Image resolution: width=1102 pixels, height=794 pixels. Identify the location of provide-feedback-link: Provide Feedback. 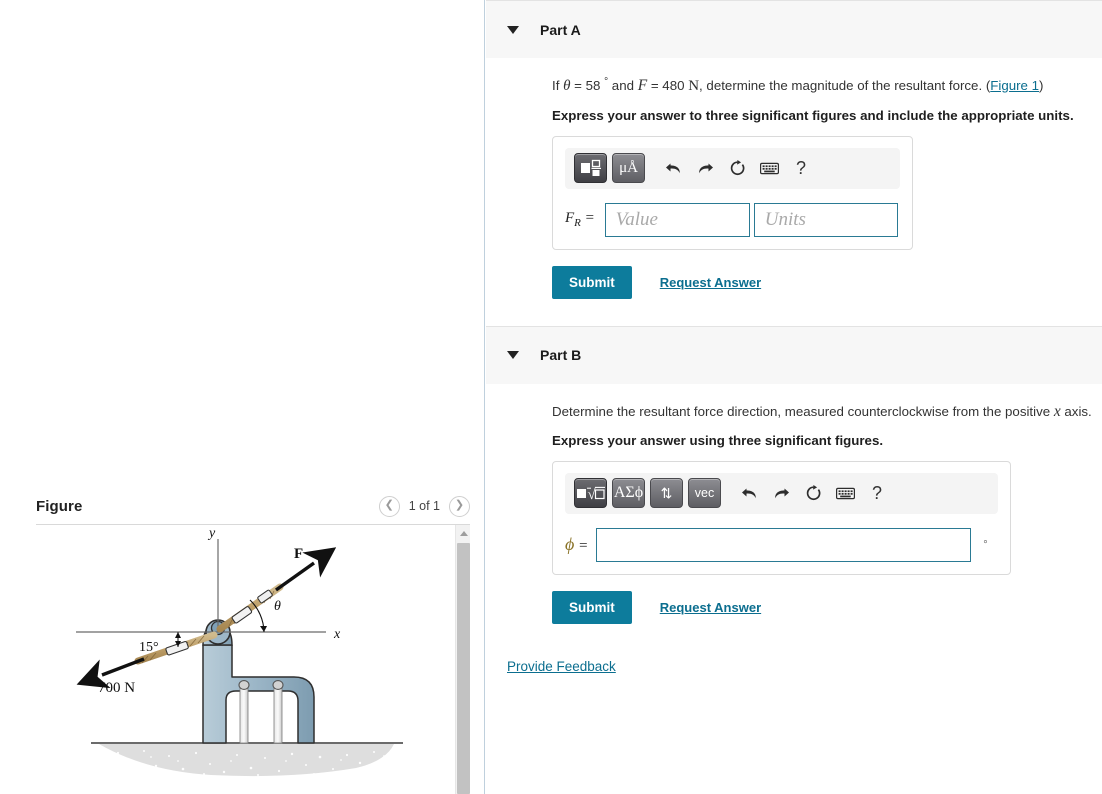
(561, 666).